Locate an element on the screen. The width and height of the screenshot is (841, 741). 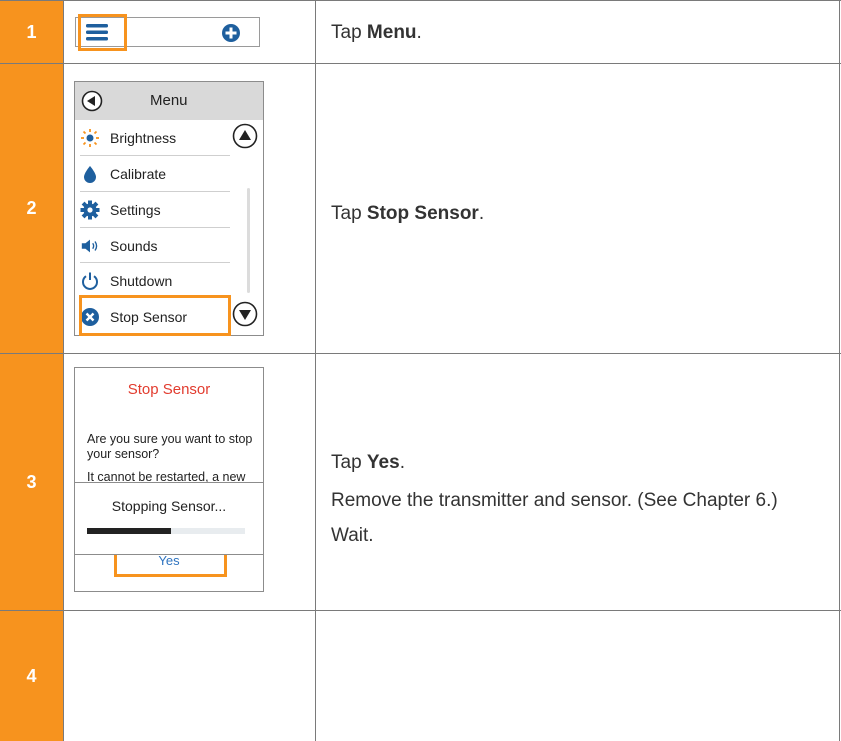
instruction-keyword: Yes is located at coordinates (383, 462).